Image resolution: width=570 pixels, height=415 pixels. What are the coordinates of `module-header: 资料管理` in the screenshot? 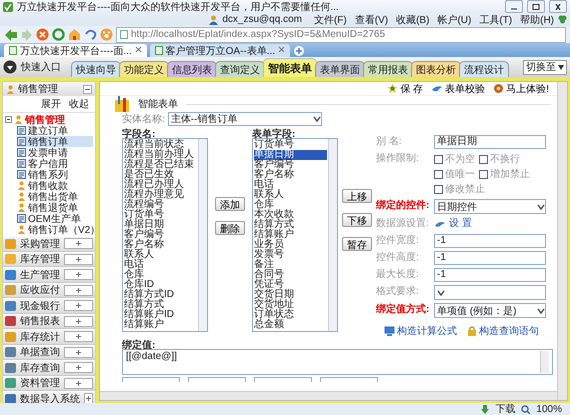 It's located at (49, 383).